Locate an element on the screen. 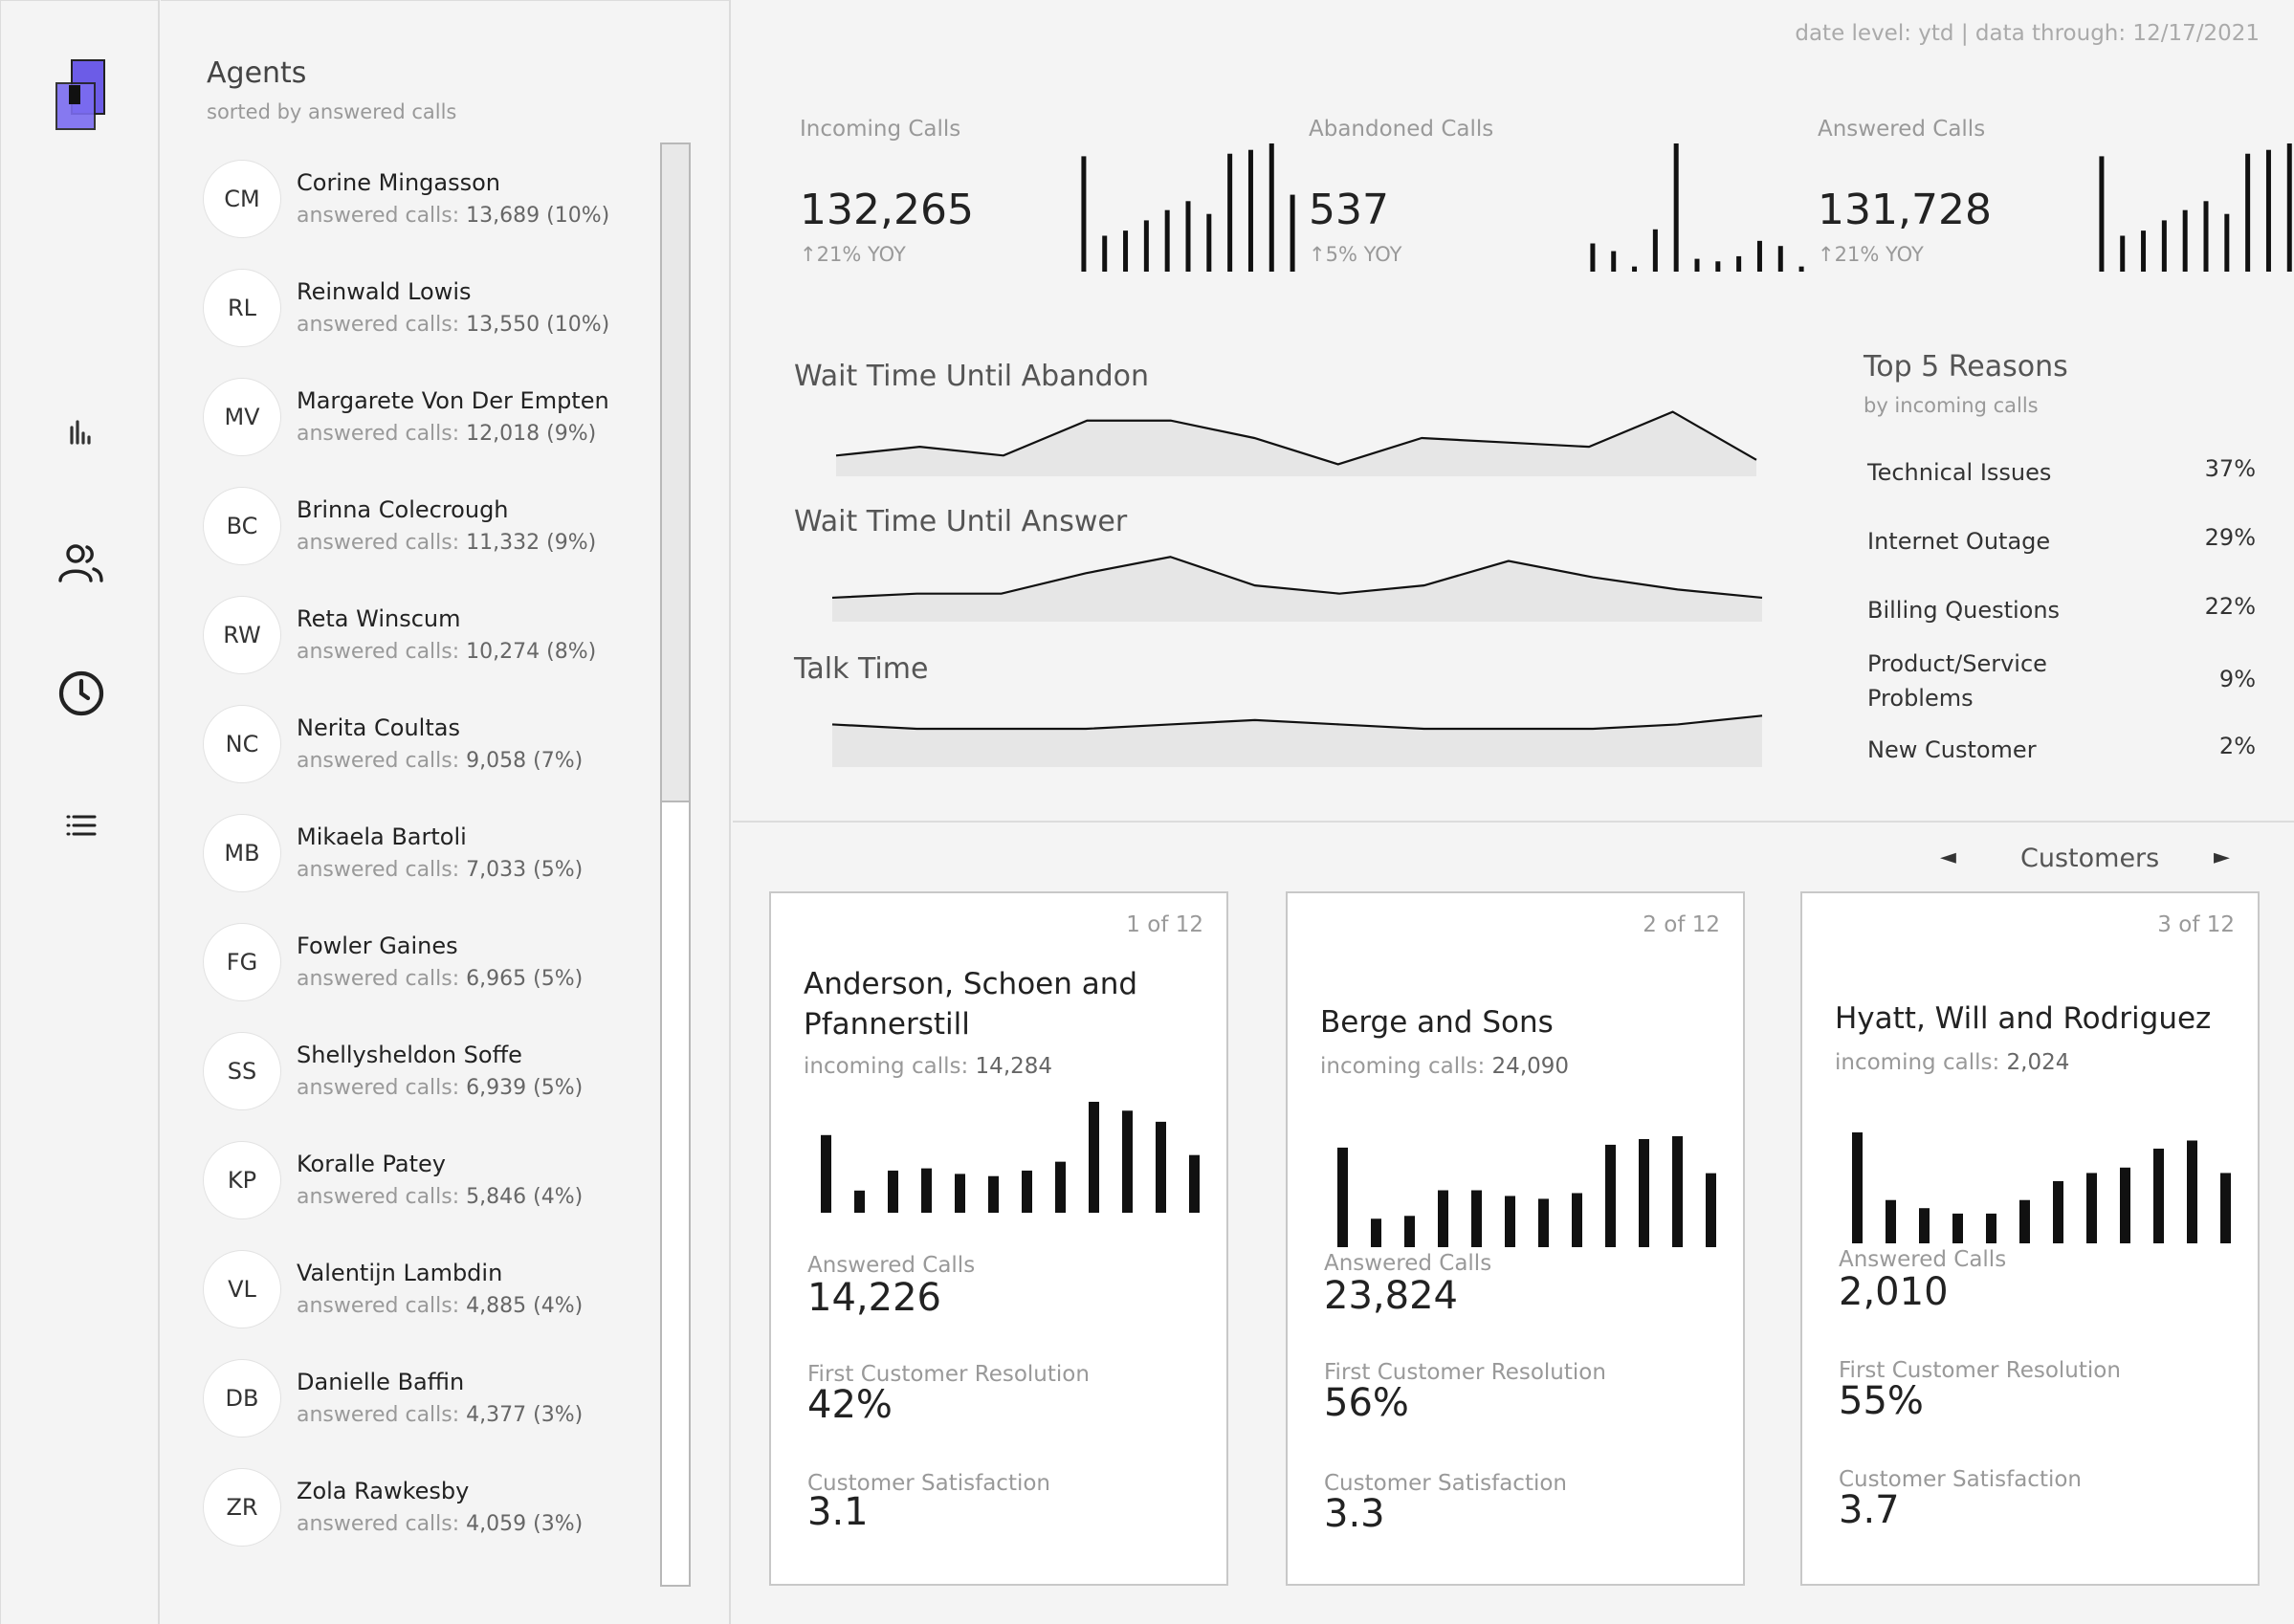 Image resolution: width=2294 pixels, height=1624 pixels. agent-name: Shellysheldon Soffe is located at coordinates (409, 1055).